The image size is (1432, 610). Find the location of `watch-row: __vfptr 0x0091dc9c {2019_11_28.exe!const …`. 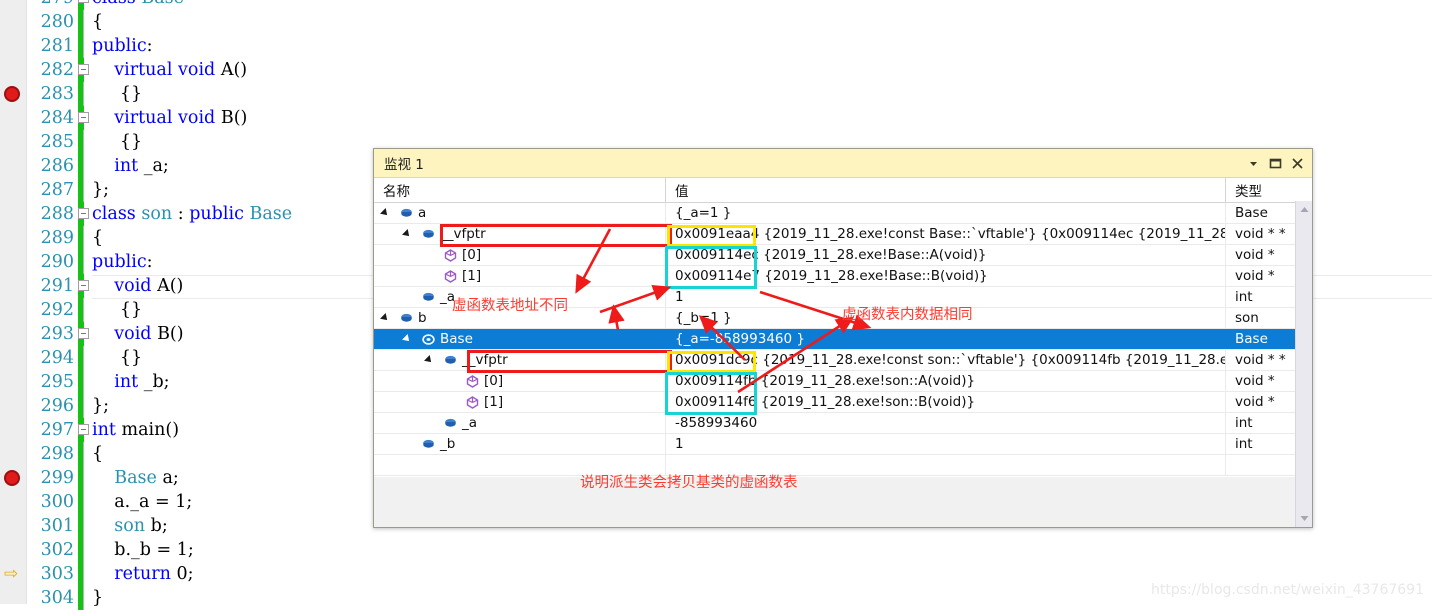

watch-row: __vfptr 0x0091dc9c {2019_11_28.exe!const … is located at coordinates (843, 360).